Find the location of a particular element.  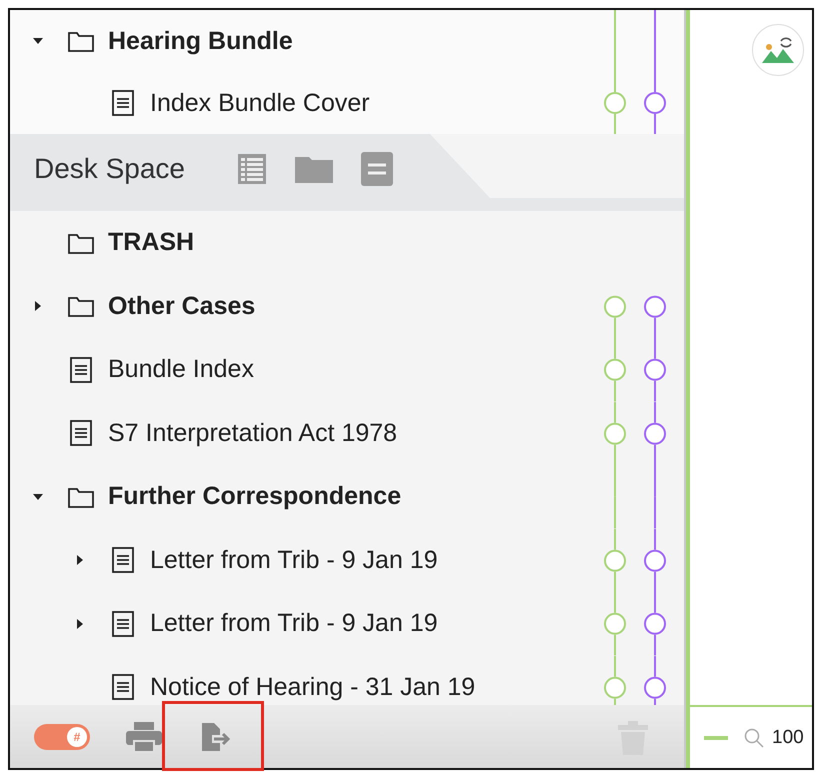

tree-item-label: Bundle Index is located at coordinates (181, 369).